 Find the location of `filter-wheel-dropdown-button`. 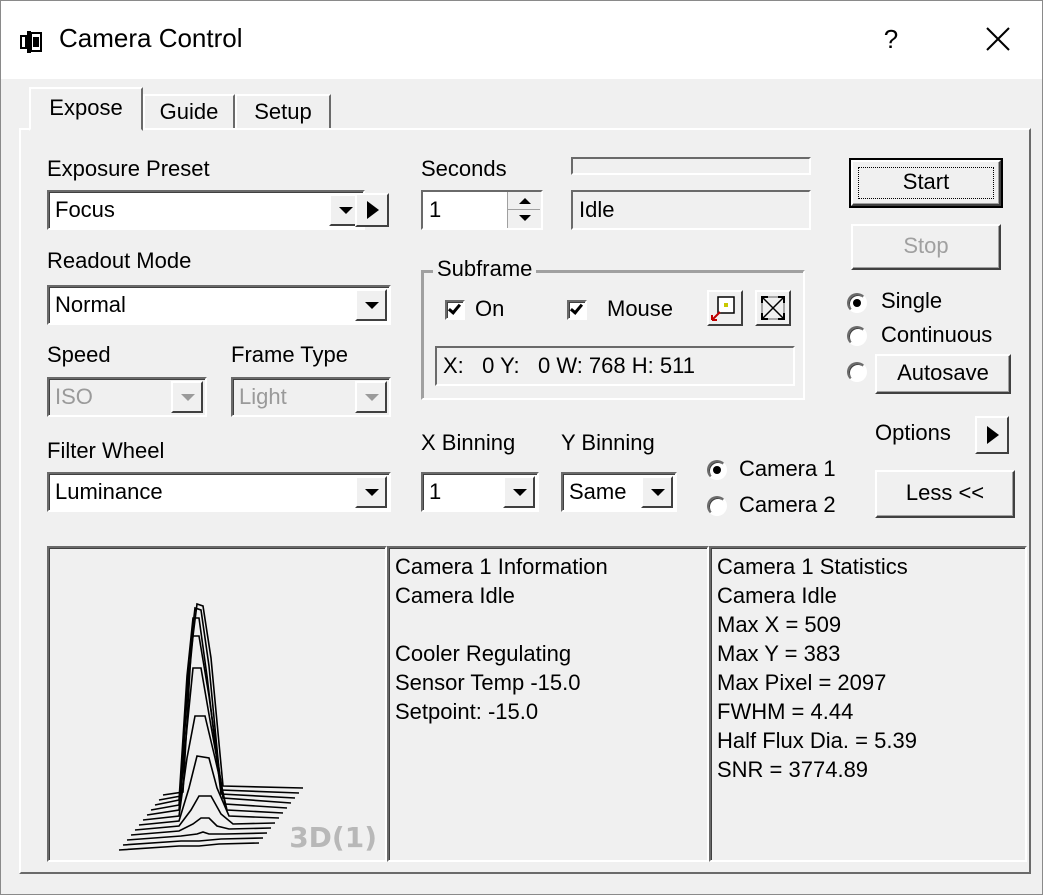

filter-wheel-dropdown-button is located at coordinates (371, 492).